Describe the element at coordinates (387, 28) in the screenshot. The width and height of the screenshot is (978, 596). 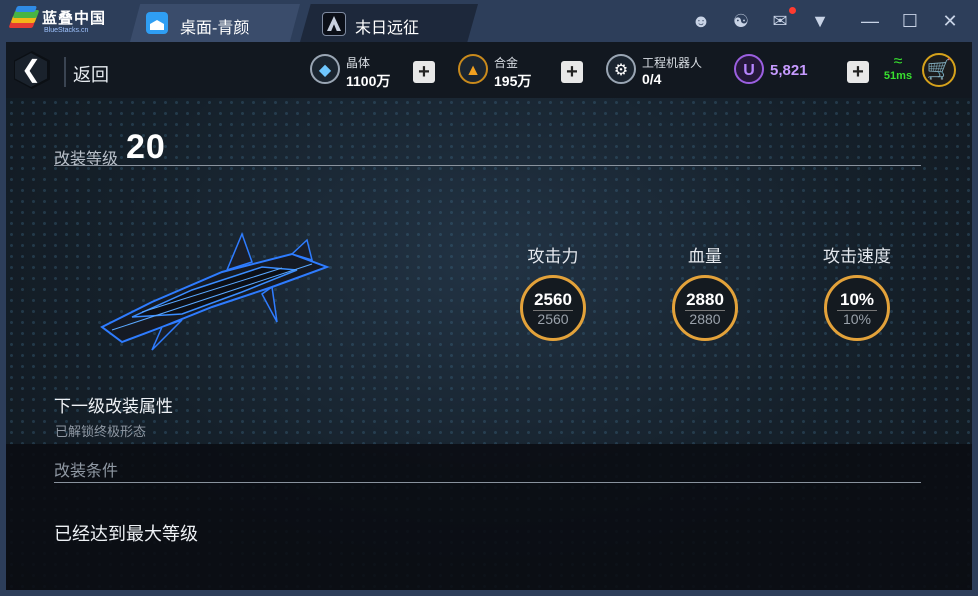
I see `tab-label: 末日远征` at that location.